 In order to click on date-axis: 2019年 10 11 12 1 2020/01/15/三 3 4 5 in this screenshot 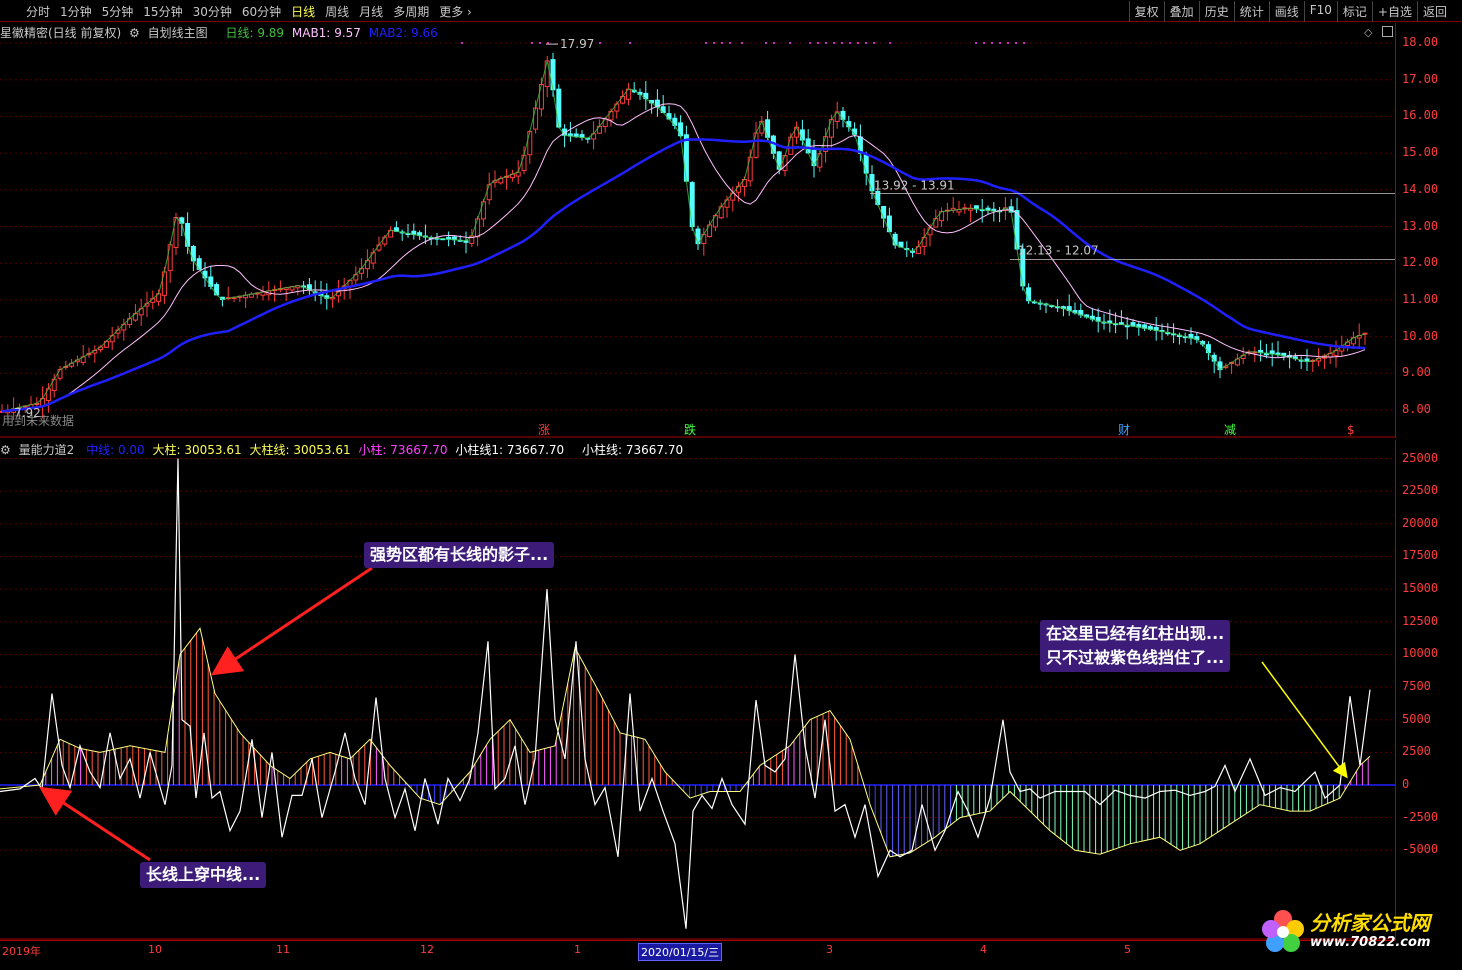, I will do `click(697, 950)`.